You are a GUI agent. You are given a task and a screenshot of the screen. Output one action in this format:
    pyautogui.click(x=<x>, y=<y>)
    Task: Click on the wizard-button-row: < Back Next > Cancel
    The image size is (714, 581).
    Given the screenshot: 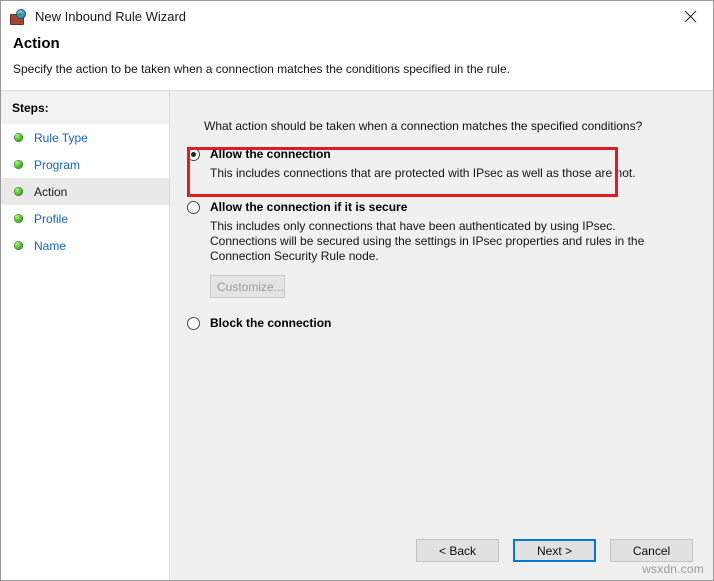 What is the action you would take?
    pyautogui.click(x=554, y=550)
    